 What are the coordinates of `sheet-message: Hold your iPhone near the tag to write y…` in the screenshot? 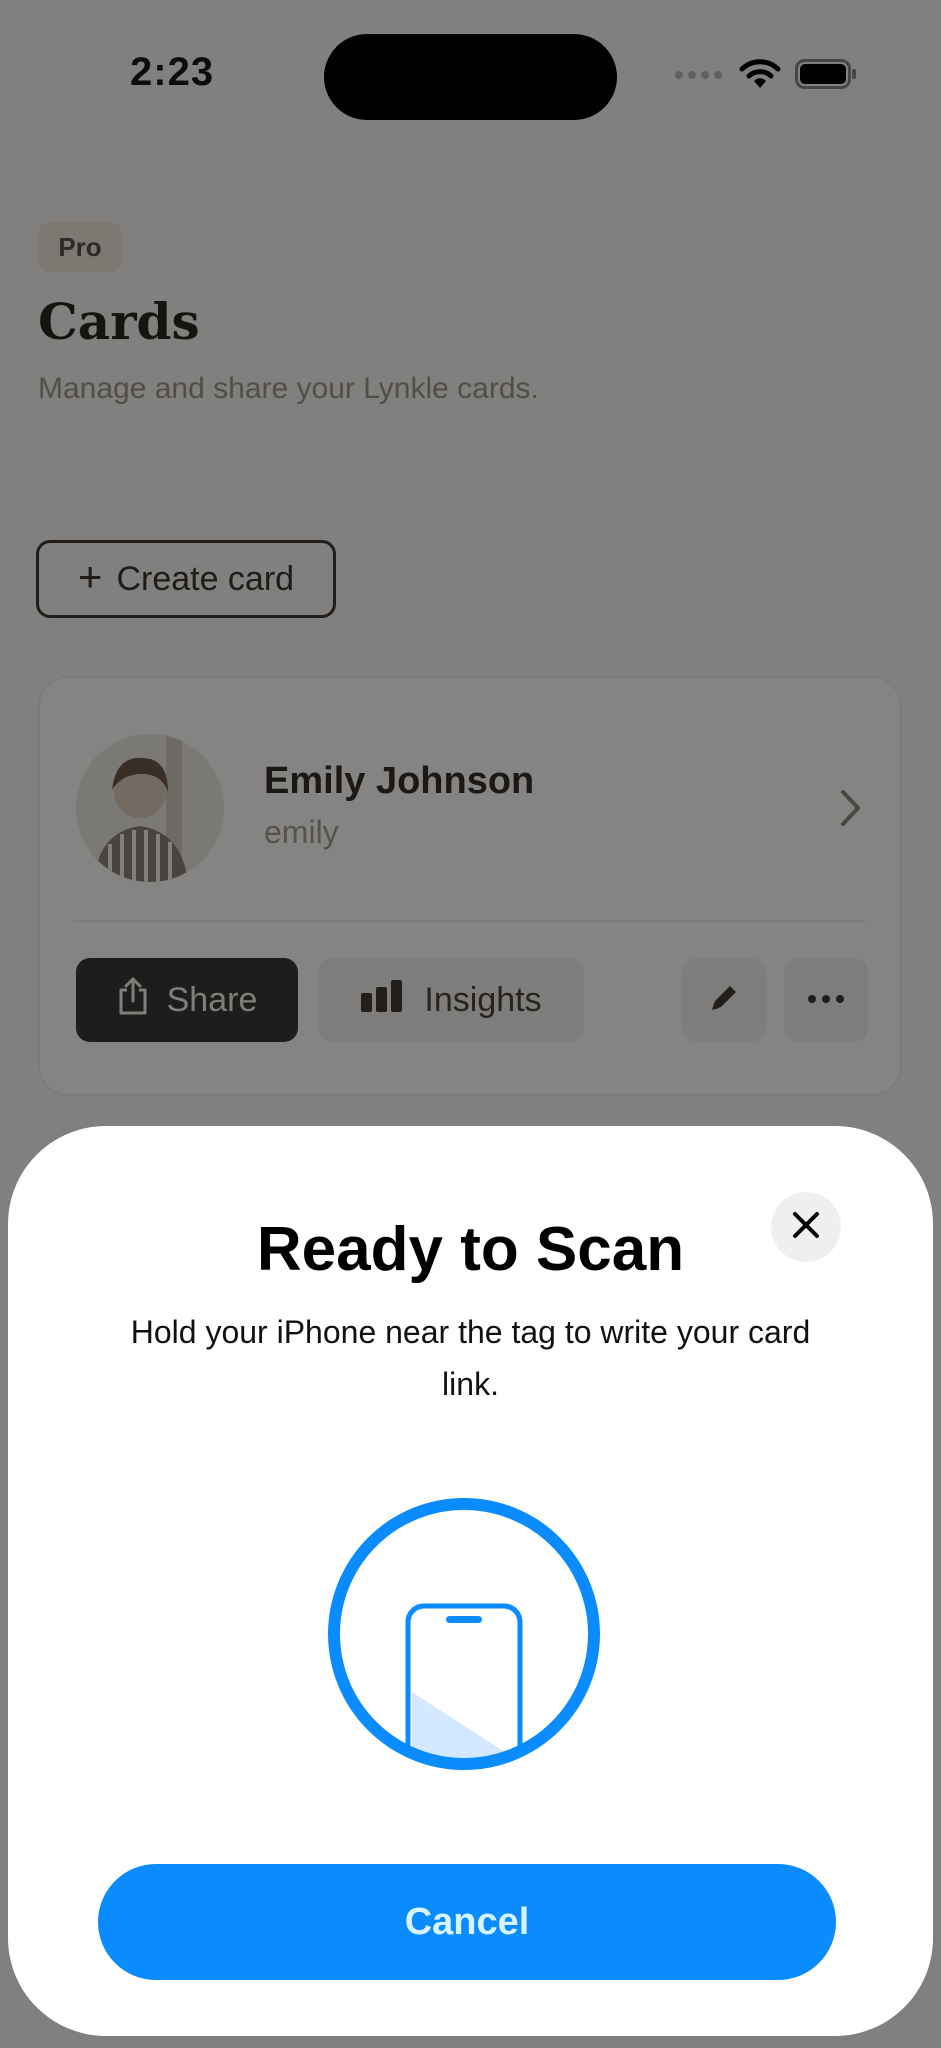 It's located at (470, 1358).